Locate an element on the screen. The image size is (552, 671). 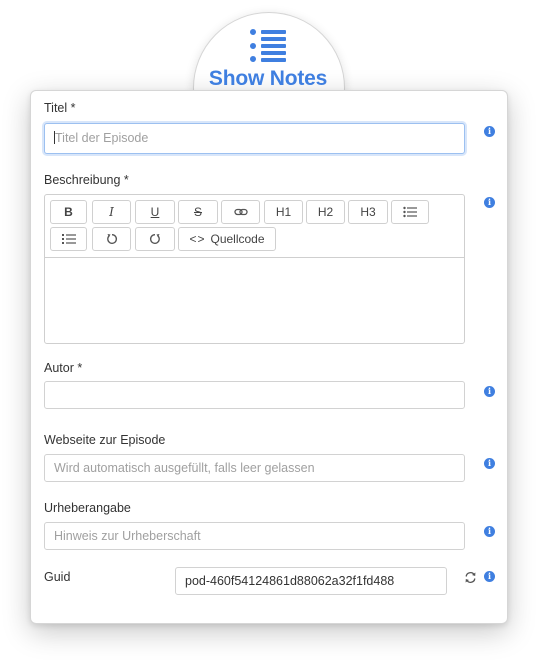
link-button is located at coordinates (240, 212).